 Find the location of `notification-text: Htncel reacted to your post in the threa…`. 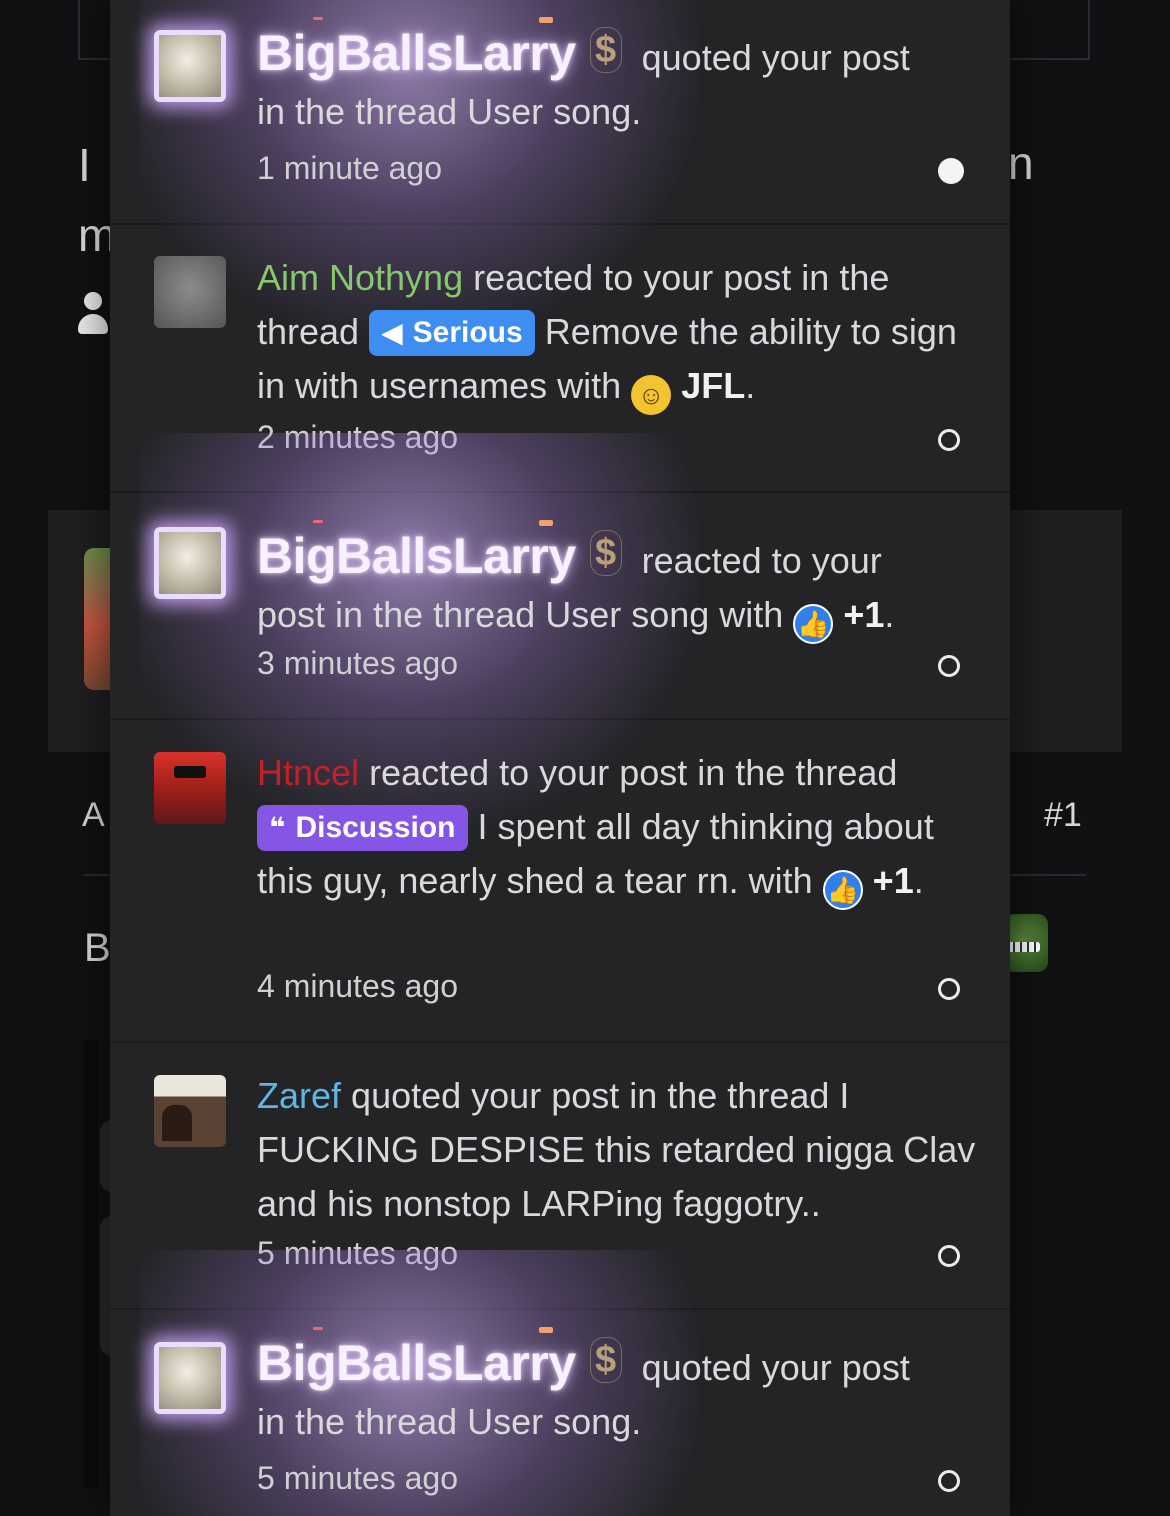

notification-text: Htncel reacted to your post in the threa… is located at coordinates (617, 828).